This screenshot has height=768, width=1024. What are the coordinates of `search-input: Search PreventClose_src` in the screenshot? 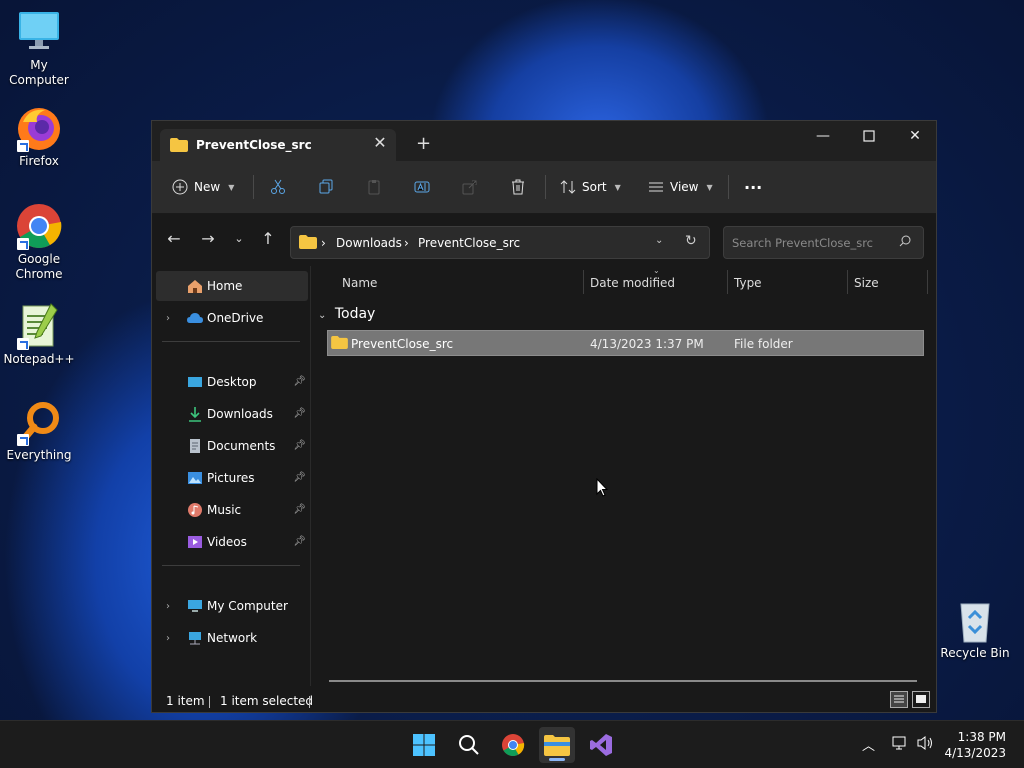 It's located at (823, 242).